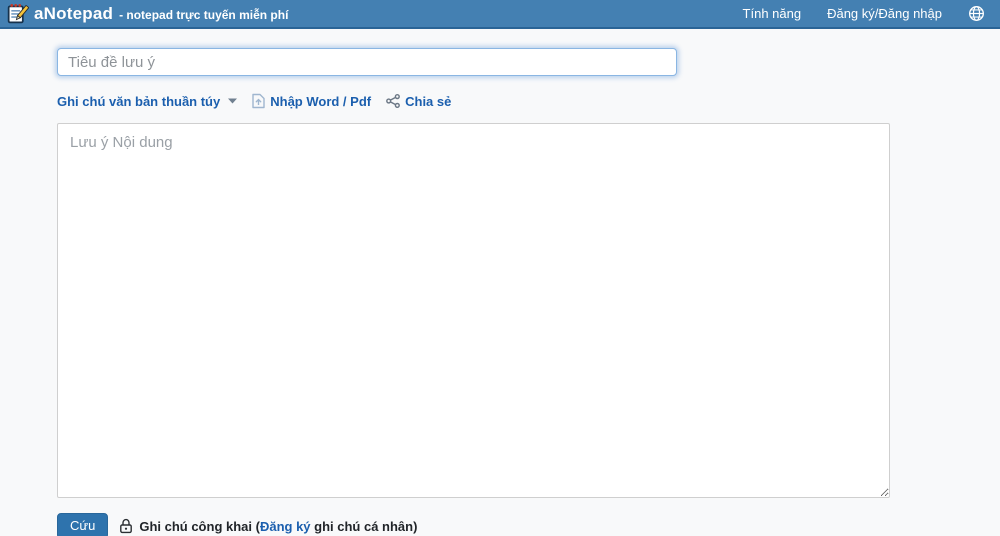 This screenshot has height=536, width=1000. Describe the element at coordinates (428, 101) in the screenshot. I see `share-label: Chia sẻ` at that location.